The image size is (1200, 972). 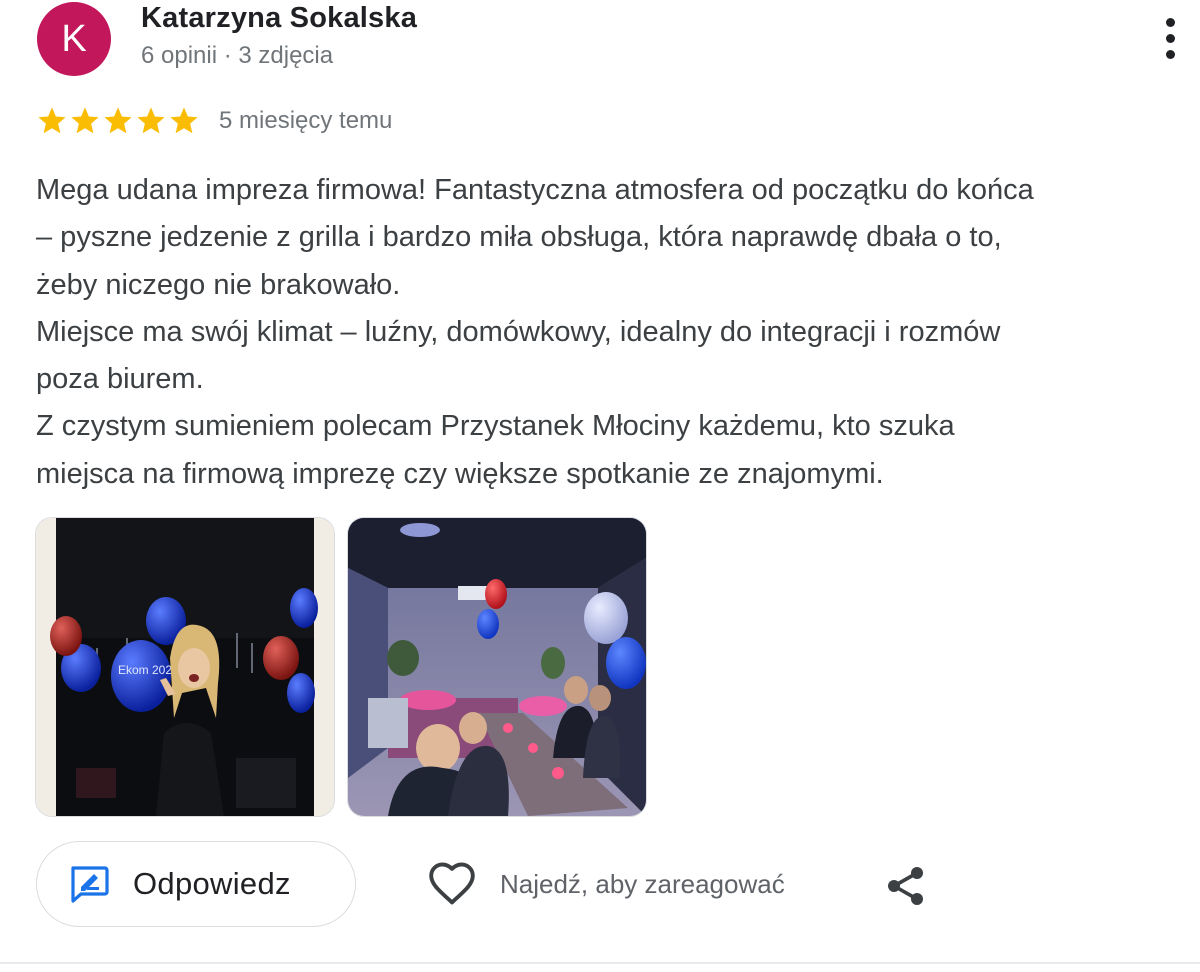 What do you see at coordinates (1170, 22) in the screenshot?
I see `more-vert-icon` at bounding box center [1170, 22].